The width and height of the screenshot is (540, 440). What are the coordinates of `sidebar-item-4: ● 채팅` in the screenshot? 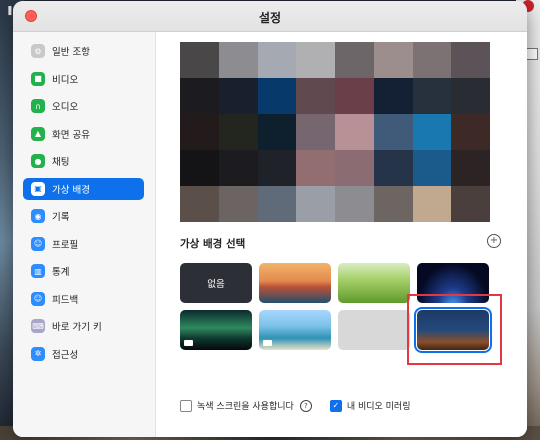 It's located at (83, 161).